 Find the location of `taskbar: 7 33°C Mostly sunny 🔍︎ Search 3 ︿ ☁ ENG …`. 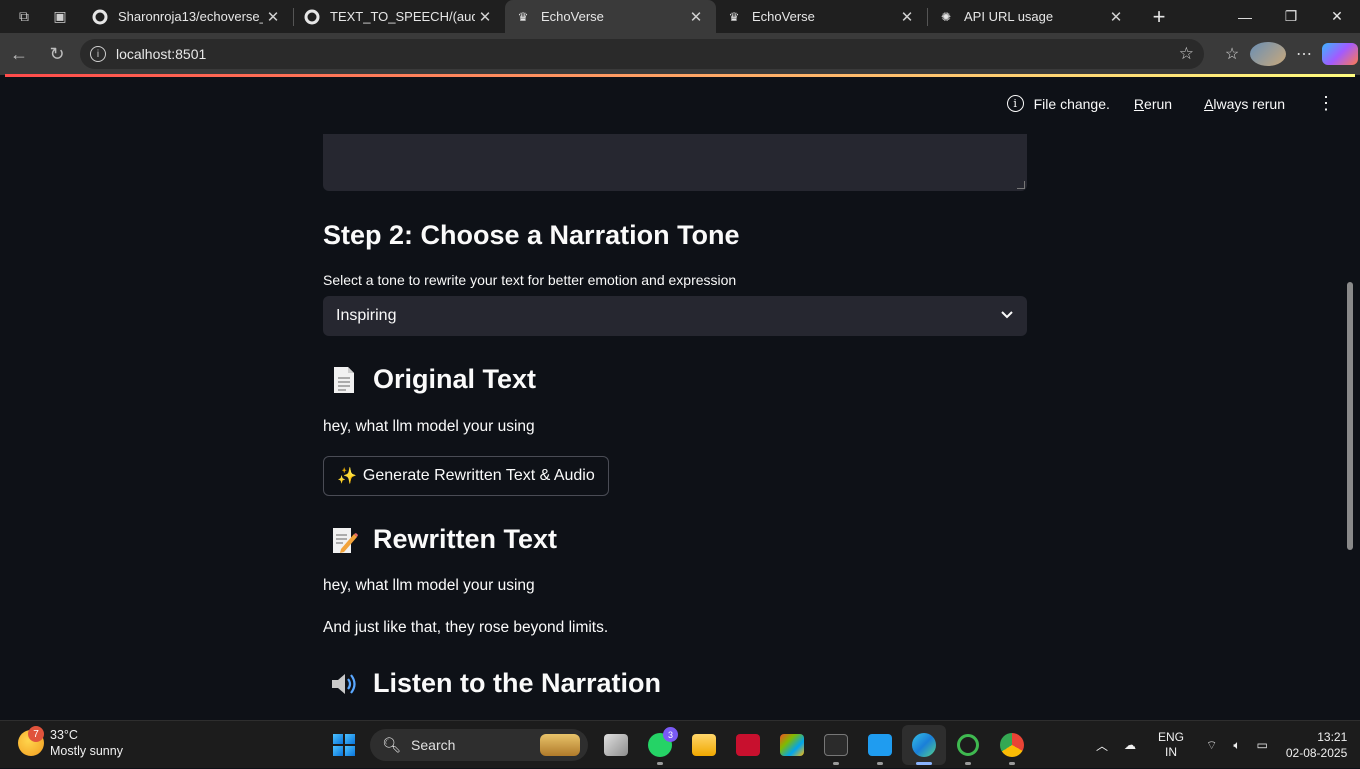

taskbar: 7 33°C Mostly sunny 🔍︎ Search 3 ︿ ☁ ENG … is located at coordinates (680, 744).